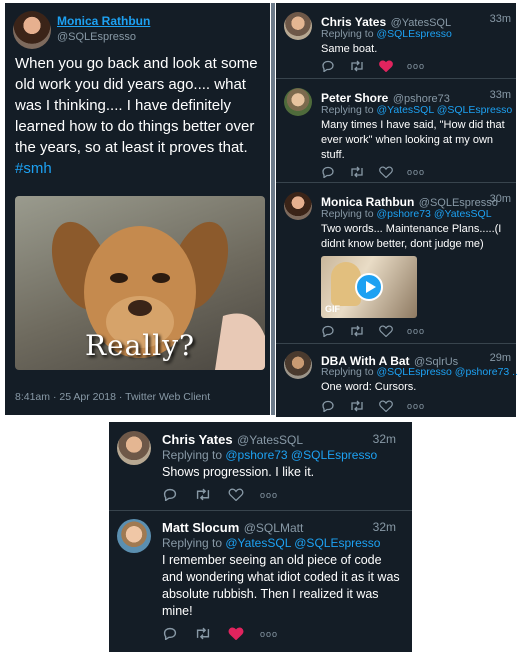 The image size is (519, 653). Describe the element at coordinates (273, 209) in the screenshot. I see `column-divider` at that location.